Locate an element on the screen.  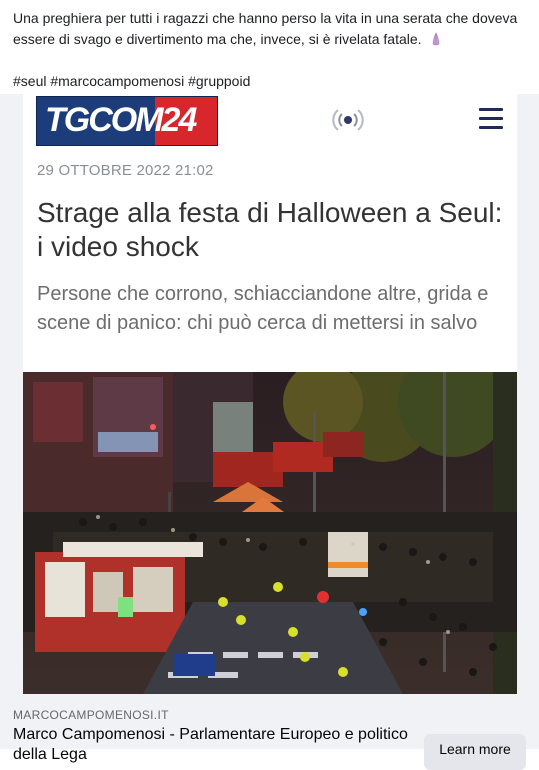
hashtag-link: #gruppoid is located at coordinates (219, 81).